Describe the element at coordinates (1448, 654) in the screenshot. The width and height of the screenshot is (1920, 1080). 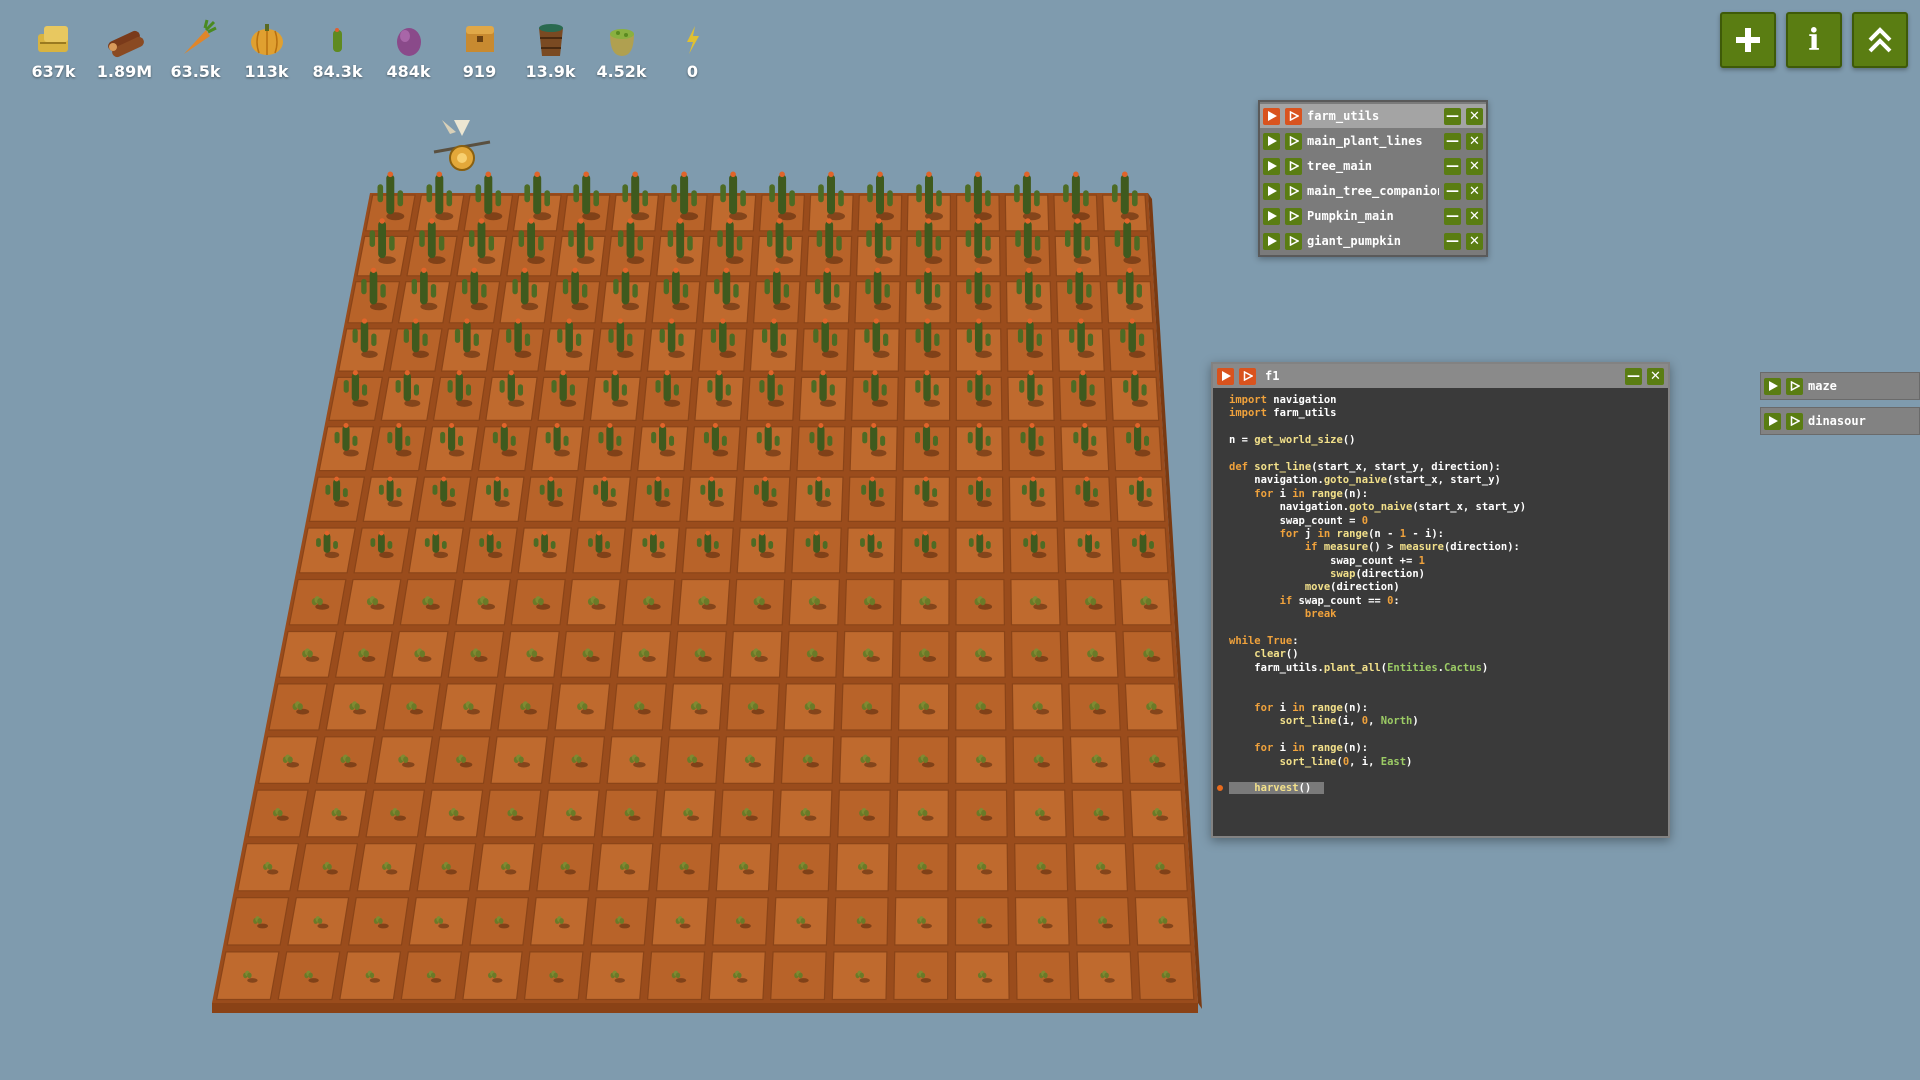
I see `code-line: clear()` at that location.